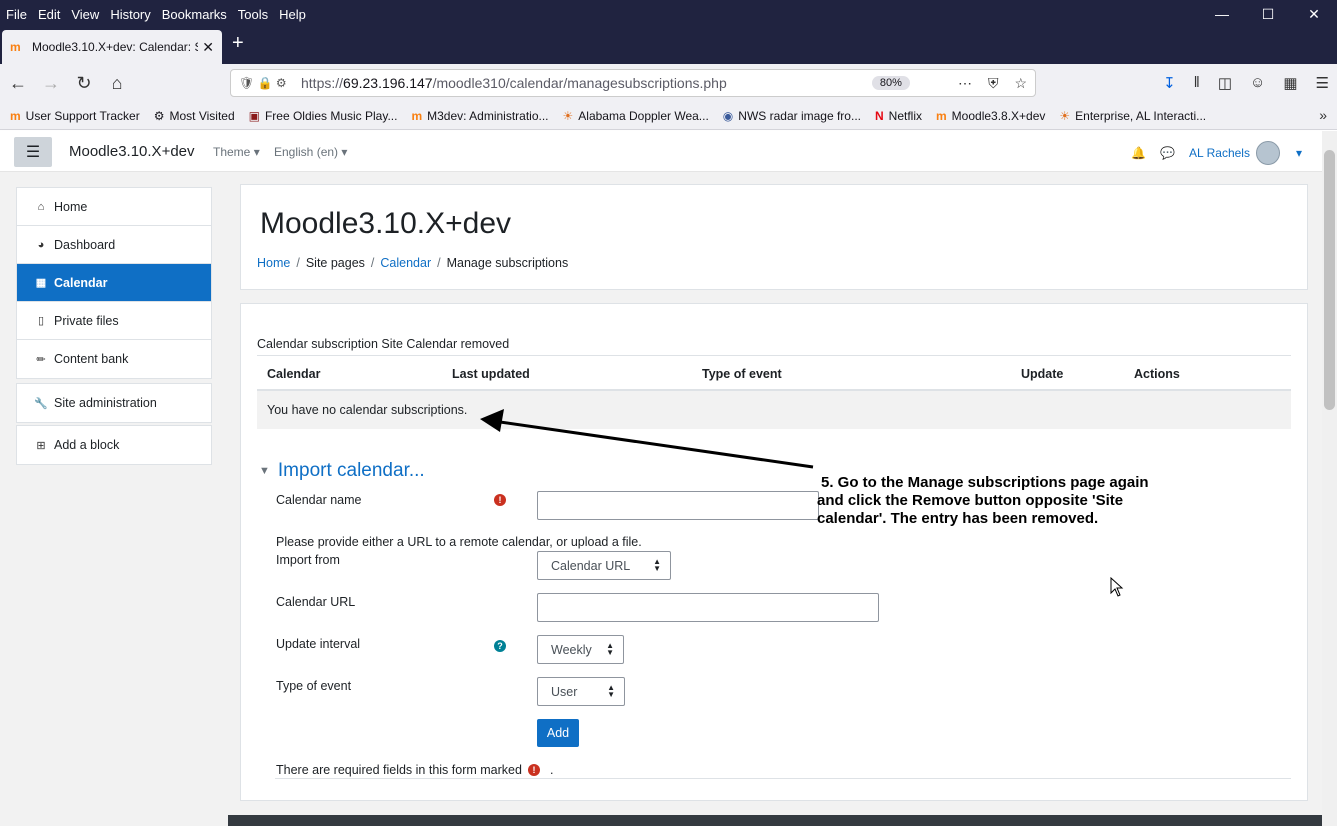 This screenshot has width=1337, height=826. I want to click on mouse-cursor-icon, so click(1117, 587).